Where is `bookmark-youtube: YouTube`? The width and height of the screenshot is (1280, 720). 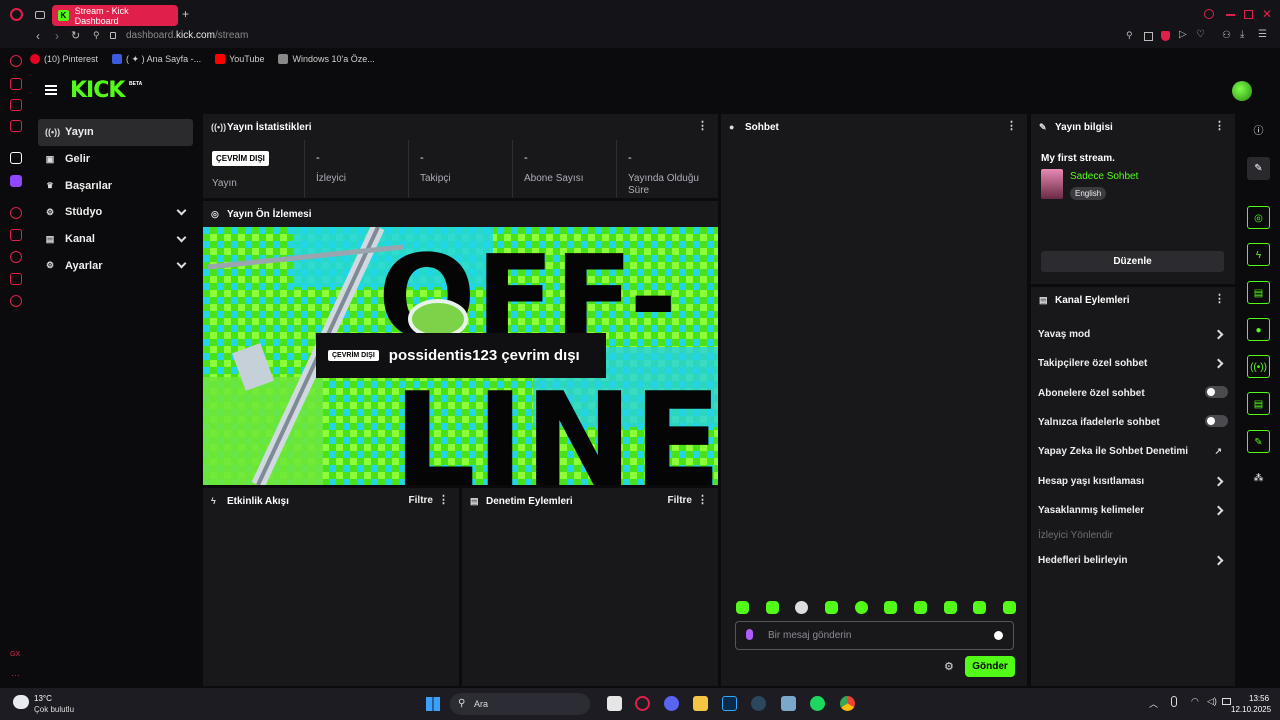
bookmark-youtube: YouTube is located at coordinates (239, 59).